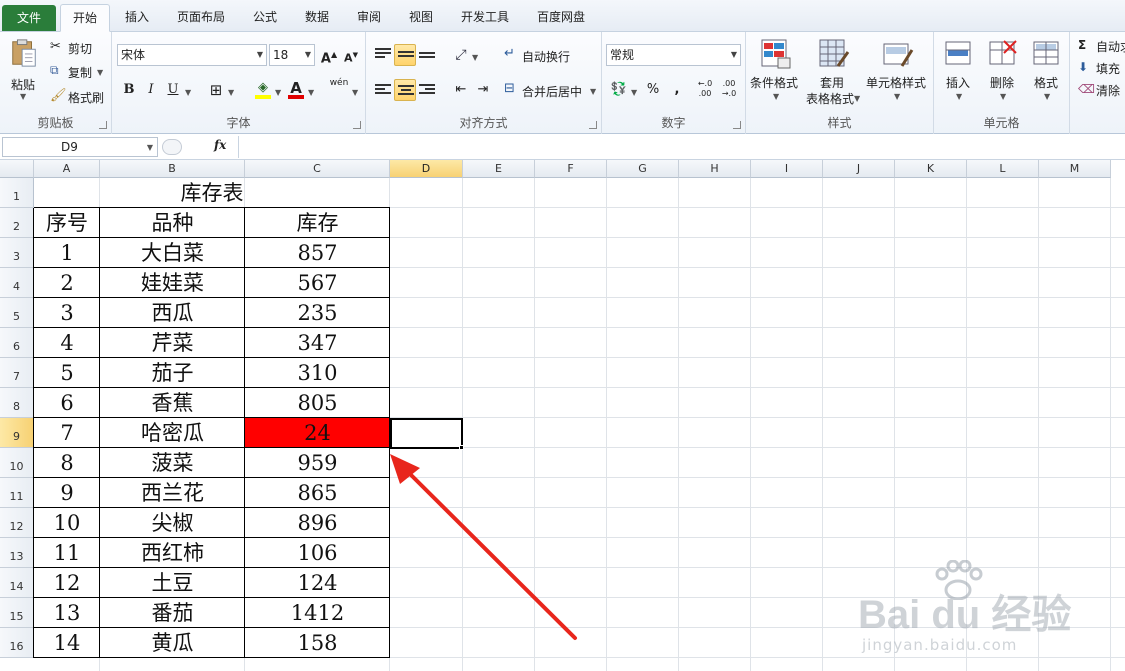  I want to click on row-header-6: 6, so click(17, 343).